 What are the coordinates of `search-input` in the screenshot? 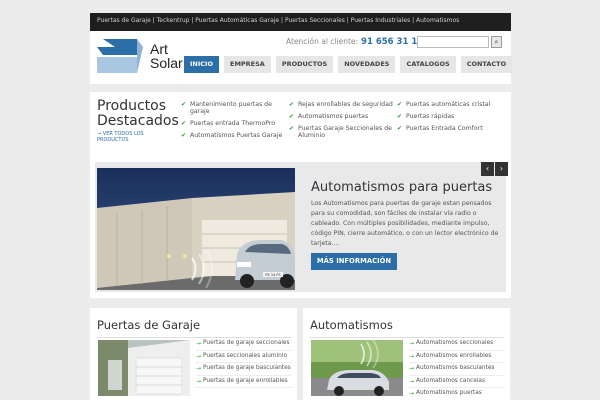 It's located at (453, 42).